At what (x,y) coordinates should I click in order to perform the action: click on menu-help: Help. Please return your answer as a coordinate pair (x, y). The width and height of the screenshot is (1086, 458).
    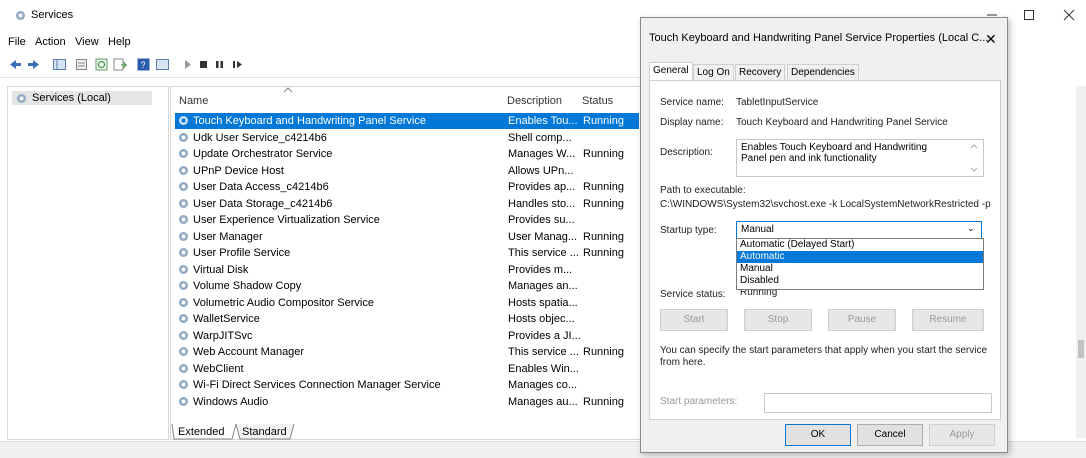
    Looking at the image, I should click on (119, 42).